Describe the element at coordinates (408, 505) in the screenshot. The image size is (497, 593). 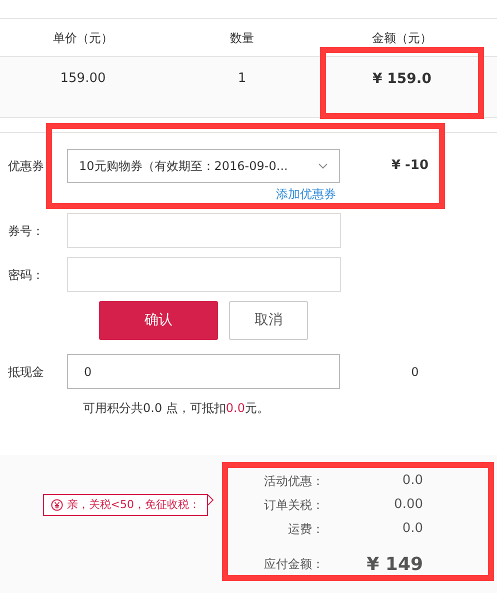
I see `summary-value: 0.00` at that location.